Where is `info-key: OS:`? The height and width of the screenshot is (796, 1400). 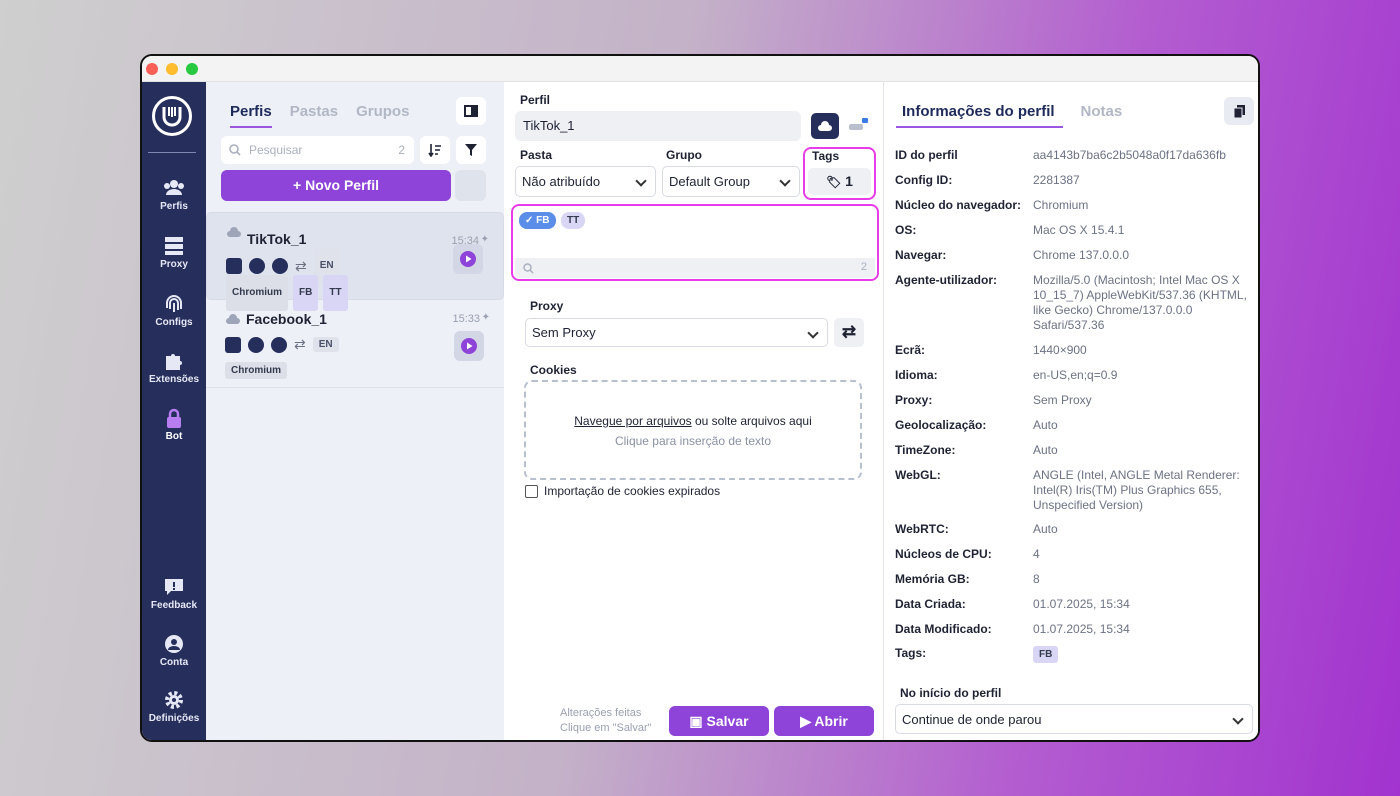 info-key: OS: is located at coordinates (906, 230).